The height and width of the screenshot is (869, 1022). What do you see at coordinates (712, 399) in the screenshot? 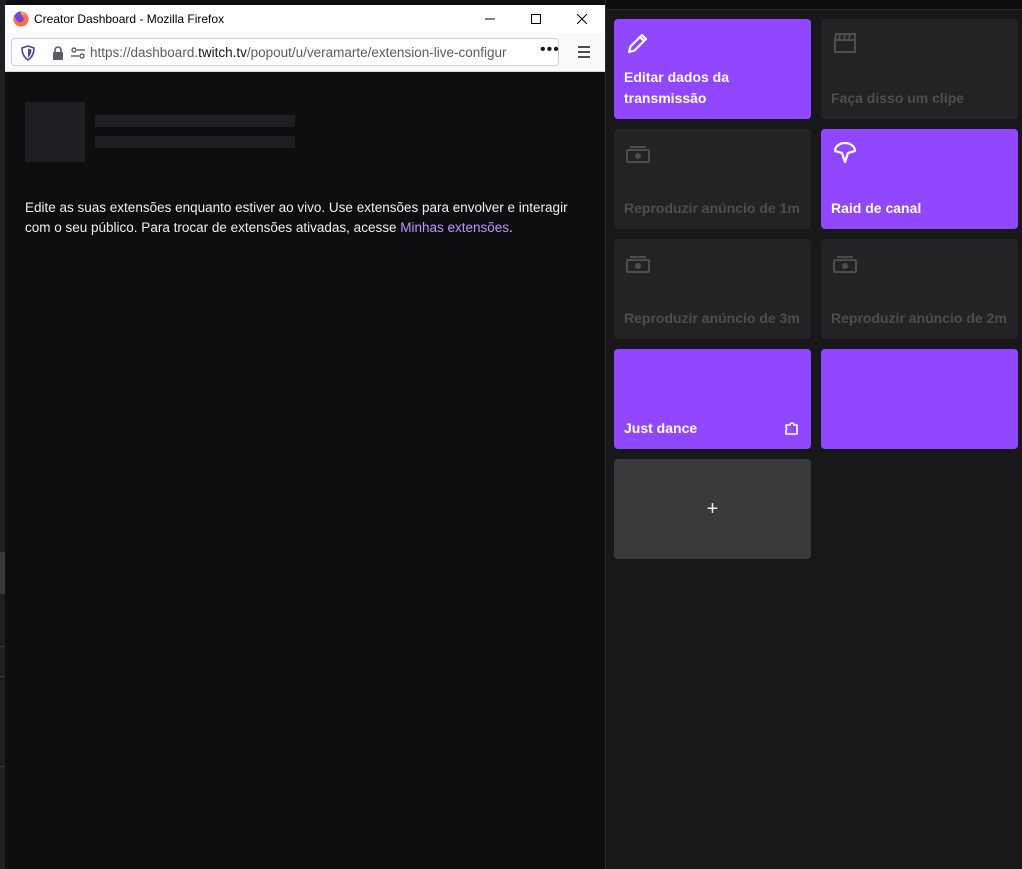
I see `quick-action-just-dance-extension: Just dance` at bounding box center [712, 399].